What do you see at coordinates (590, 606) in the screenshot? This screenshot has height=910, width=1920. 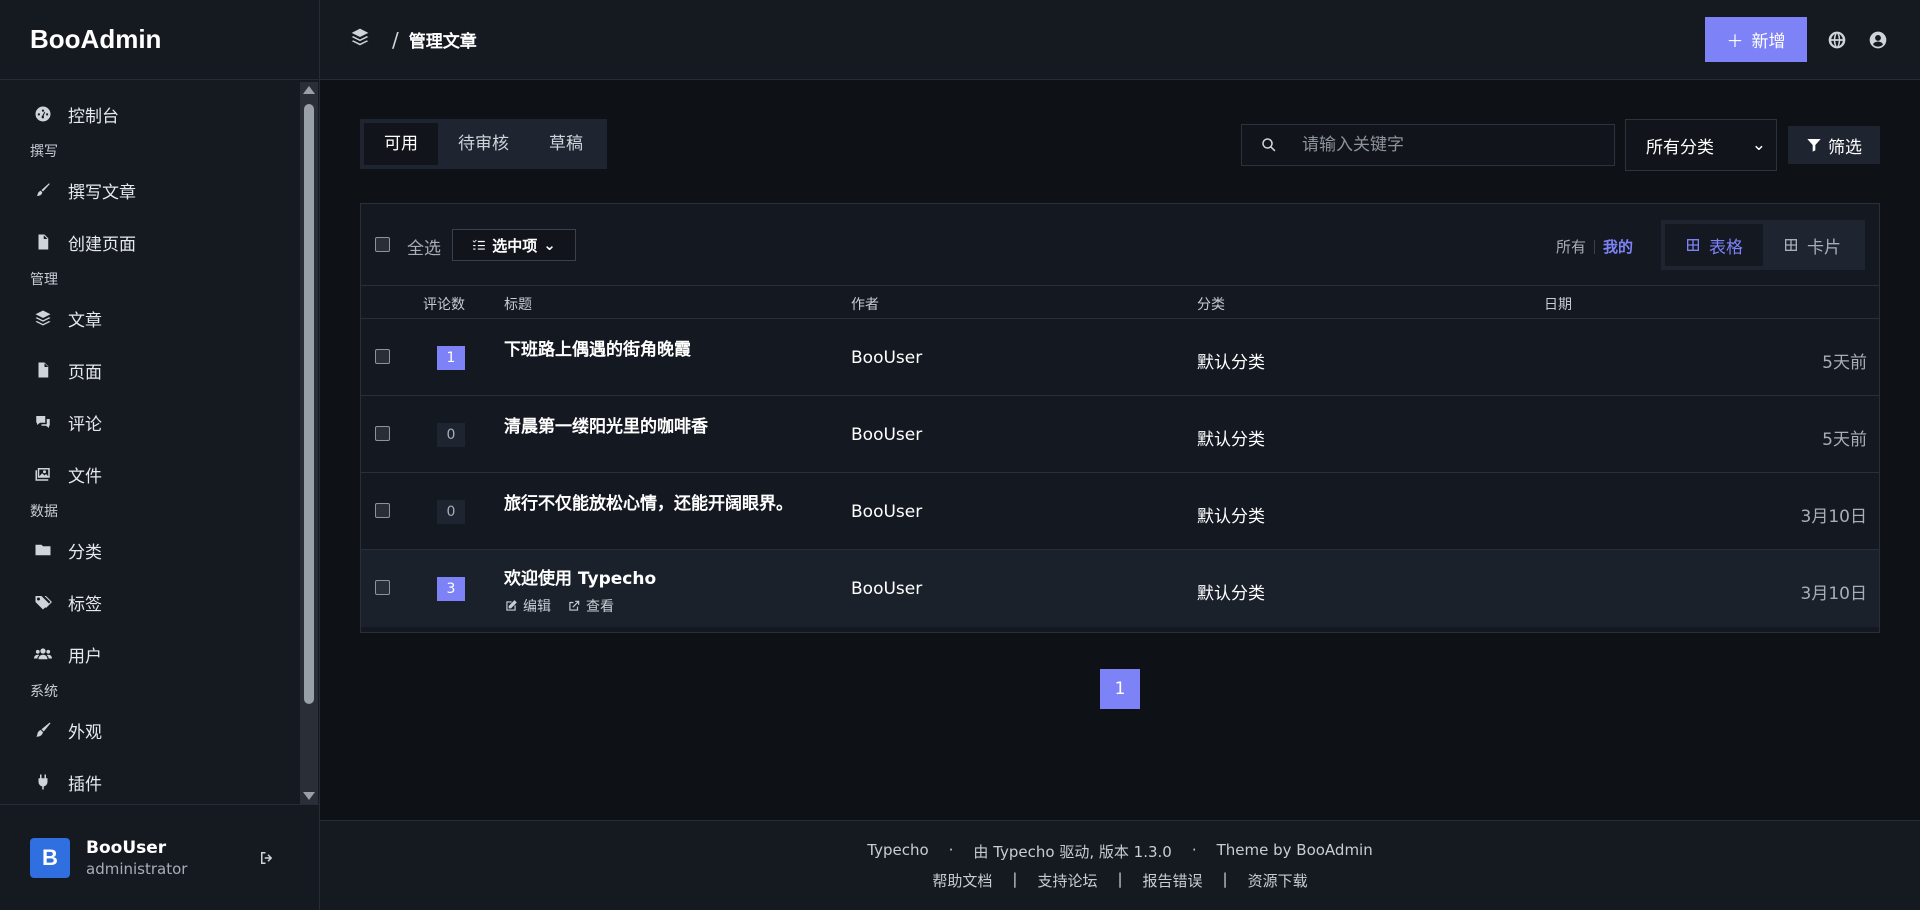 I see `view-link: 查看` at bounding box center [590, 606].